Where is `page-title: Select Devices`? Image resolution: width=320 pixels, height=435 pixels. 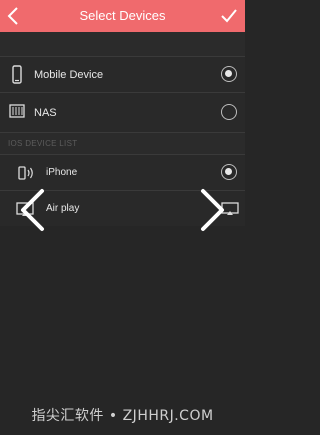
page-title: Select Devices is located at coordinates (122, 15).